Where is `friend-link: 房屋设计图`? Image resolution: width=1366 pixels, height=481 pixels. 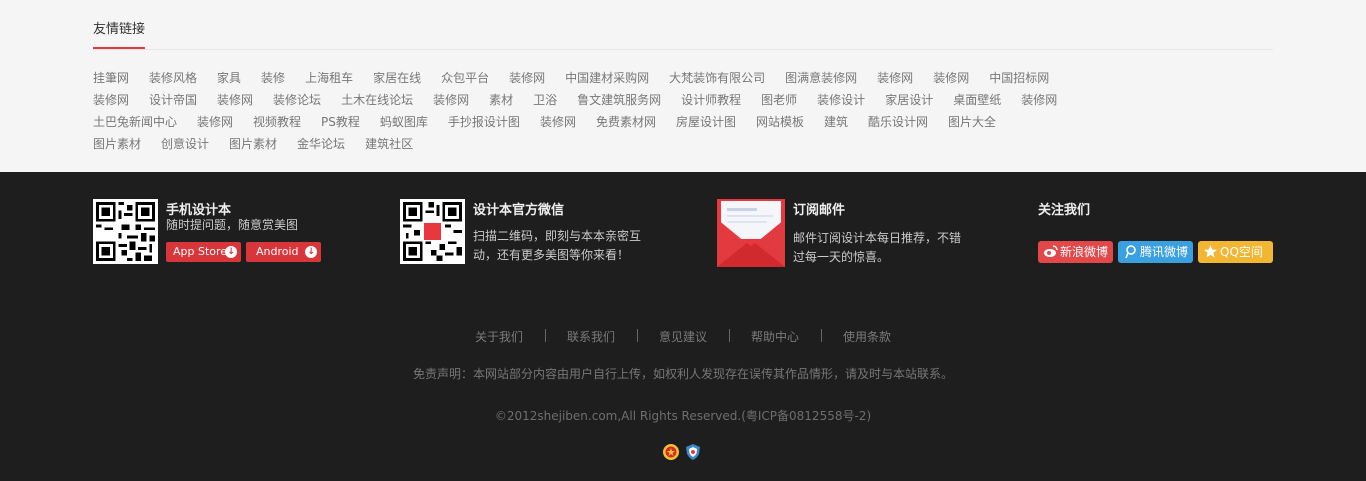 friend-link: 房屋设计图 is located at coordinates (706, 122).